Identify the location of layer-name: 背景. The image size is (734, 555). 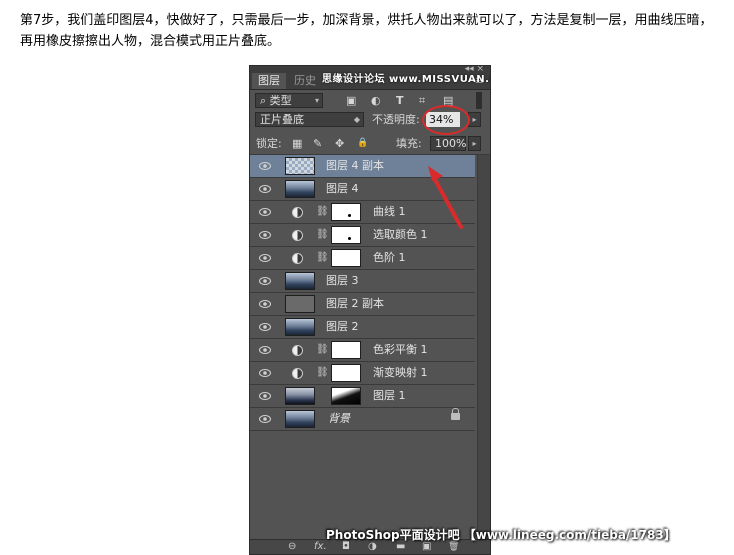
(339, 418).